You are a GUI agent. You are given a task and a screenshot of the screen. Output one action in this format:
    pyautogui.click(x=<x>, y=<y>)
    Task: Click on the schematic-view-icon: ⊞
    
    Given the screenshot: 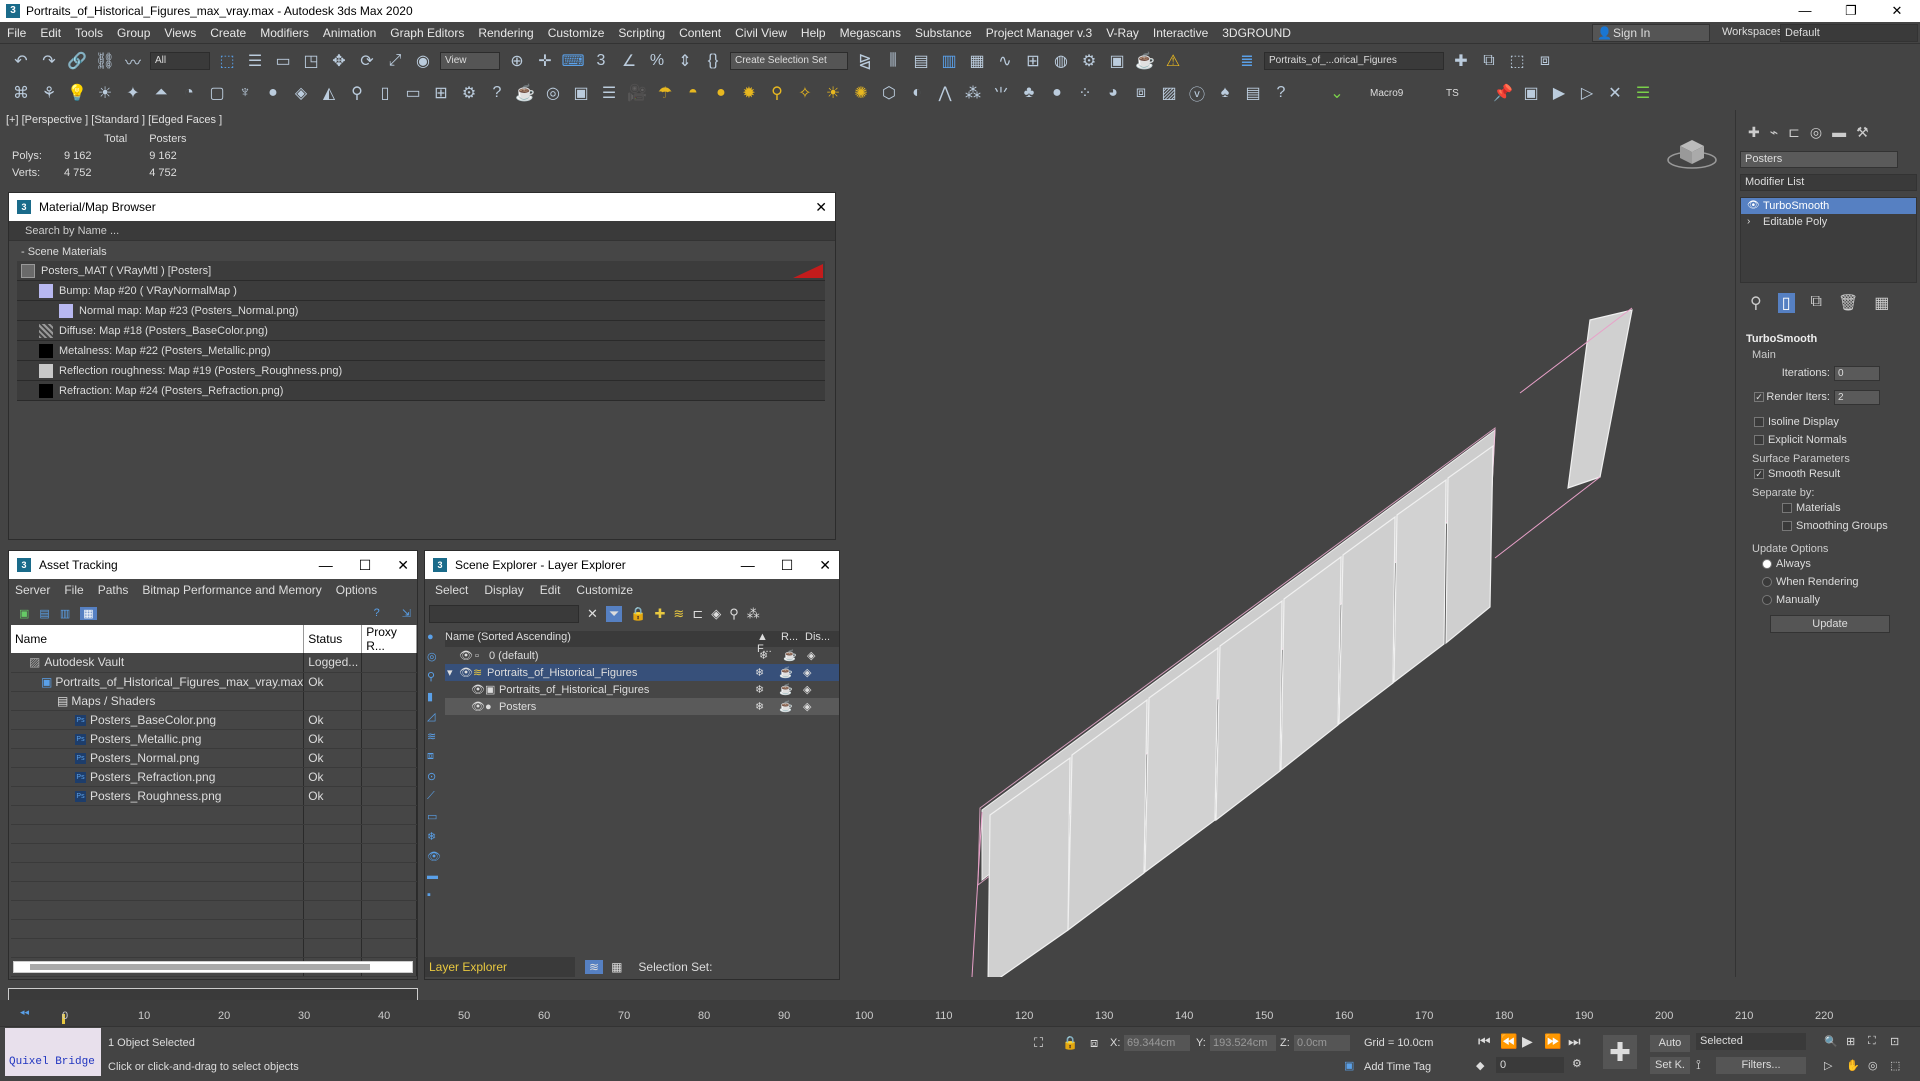 What is the action you would take?
    pyautogui.click(x=1033, y=61)
    